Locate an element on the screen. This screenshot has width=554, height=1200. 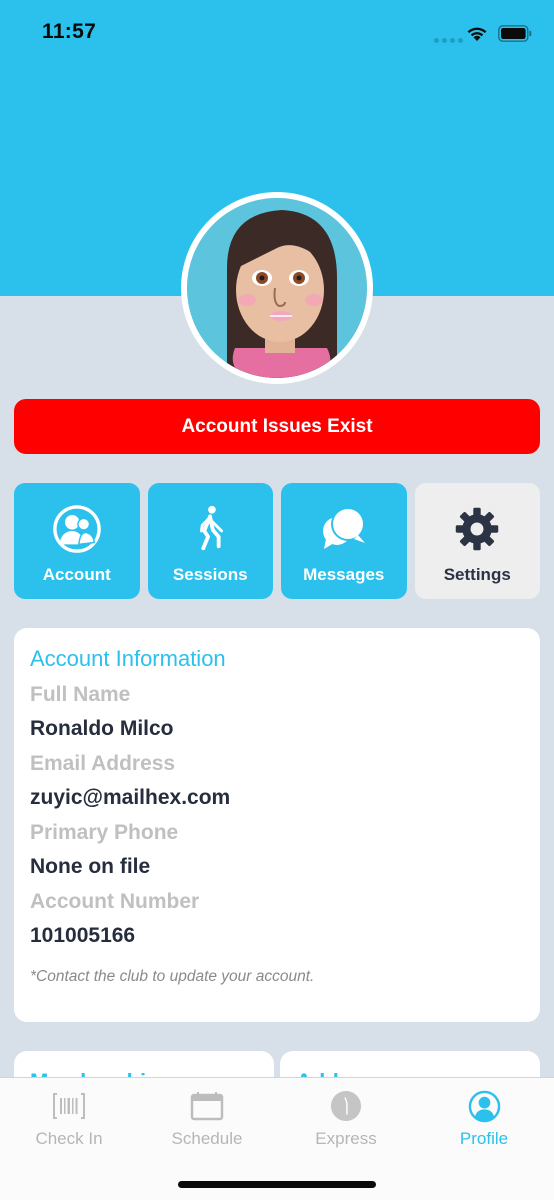
wifi-icon is located at coordinates (477, 34).